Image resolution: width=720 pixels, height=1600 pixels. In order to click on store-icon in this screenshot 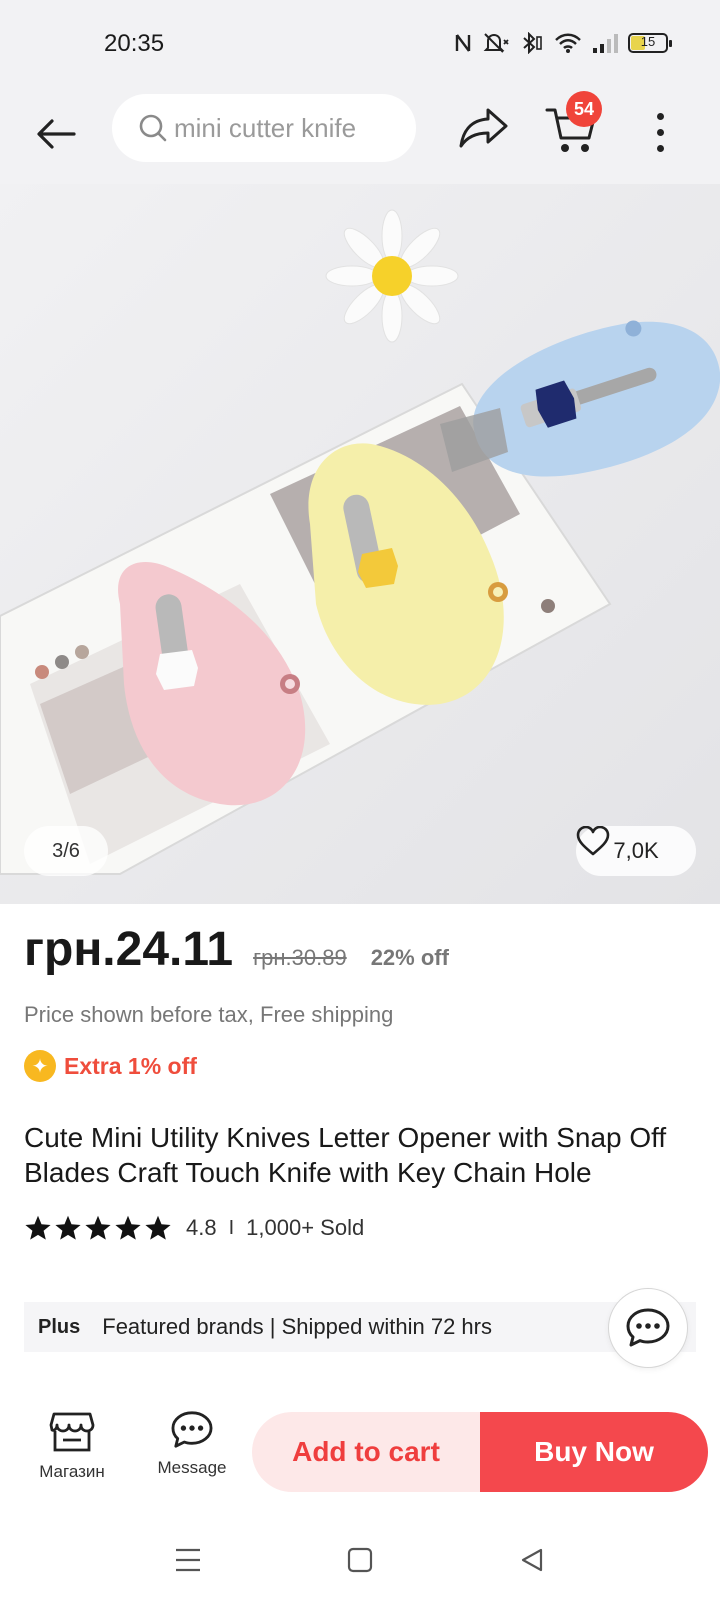, I will do `click(72, 1432)`.